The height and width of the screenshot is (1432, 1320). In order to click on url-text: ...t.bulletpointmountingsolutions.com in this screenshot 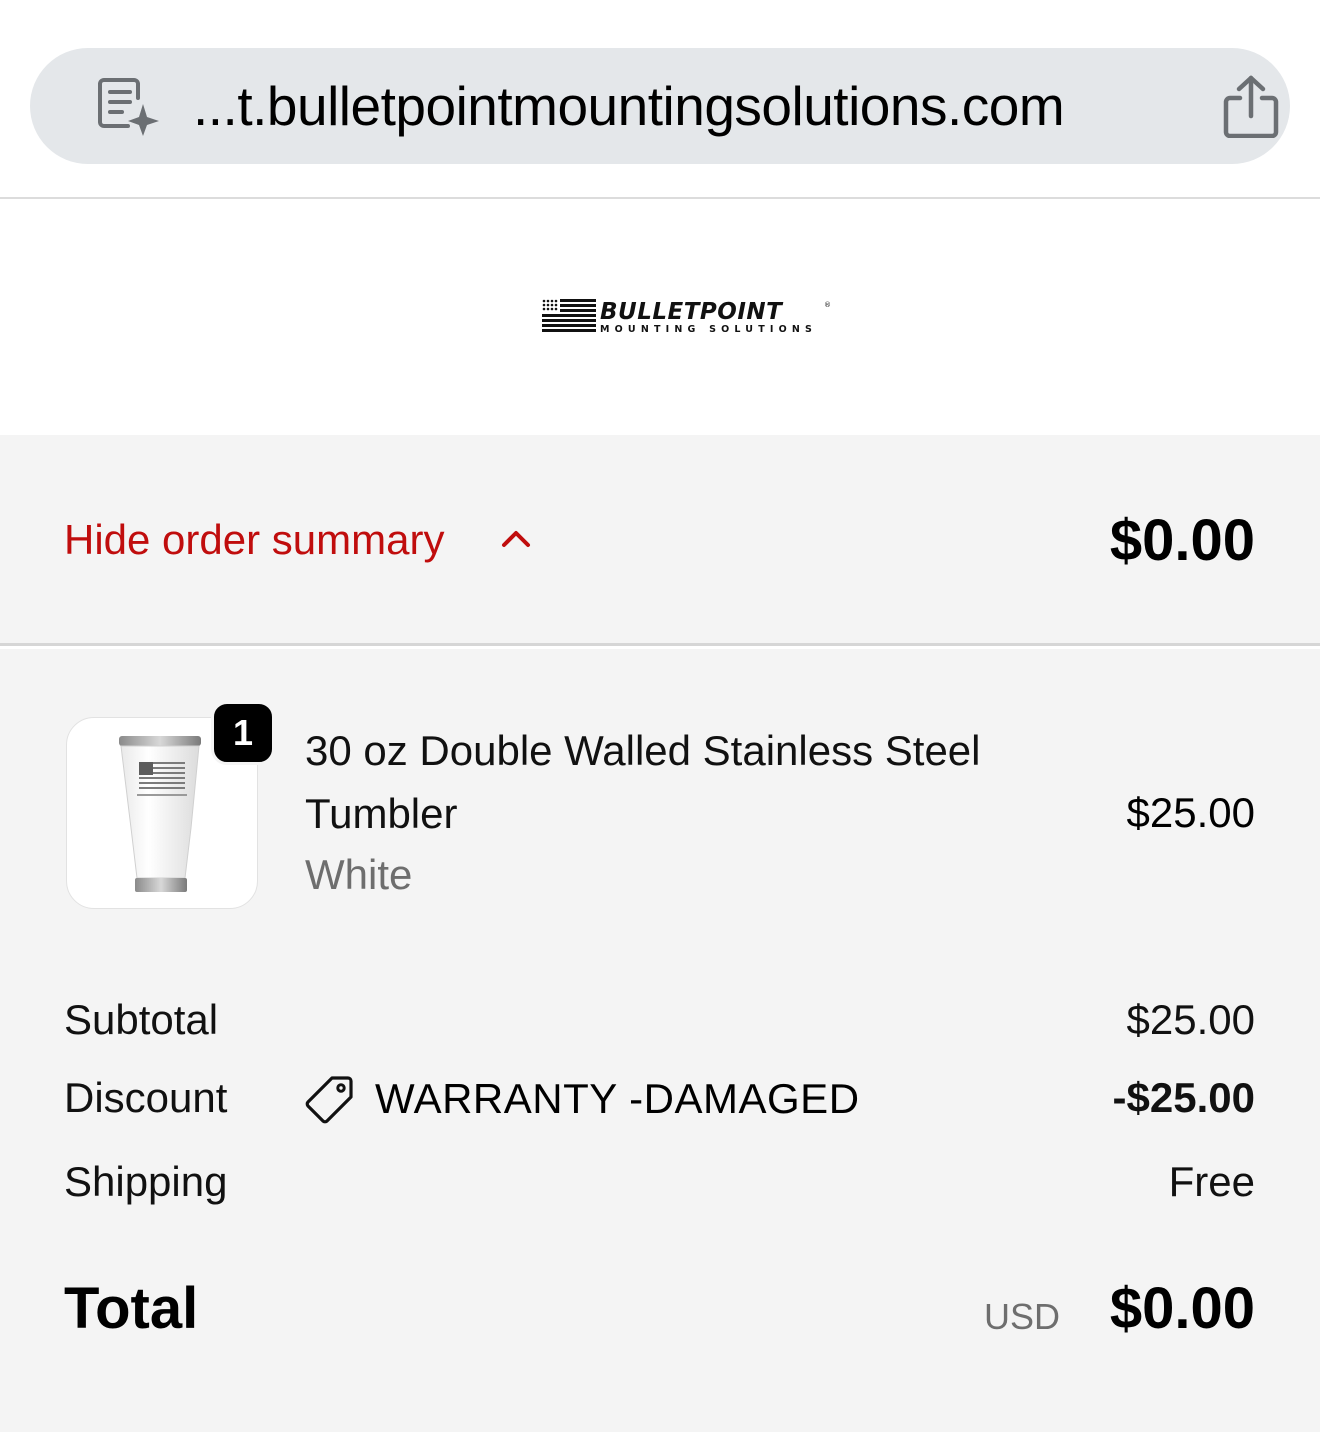, I will do `click(693, 106)`.